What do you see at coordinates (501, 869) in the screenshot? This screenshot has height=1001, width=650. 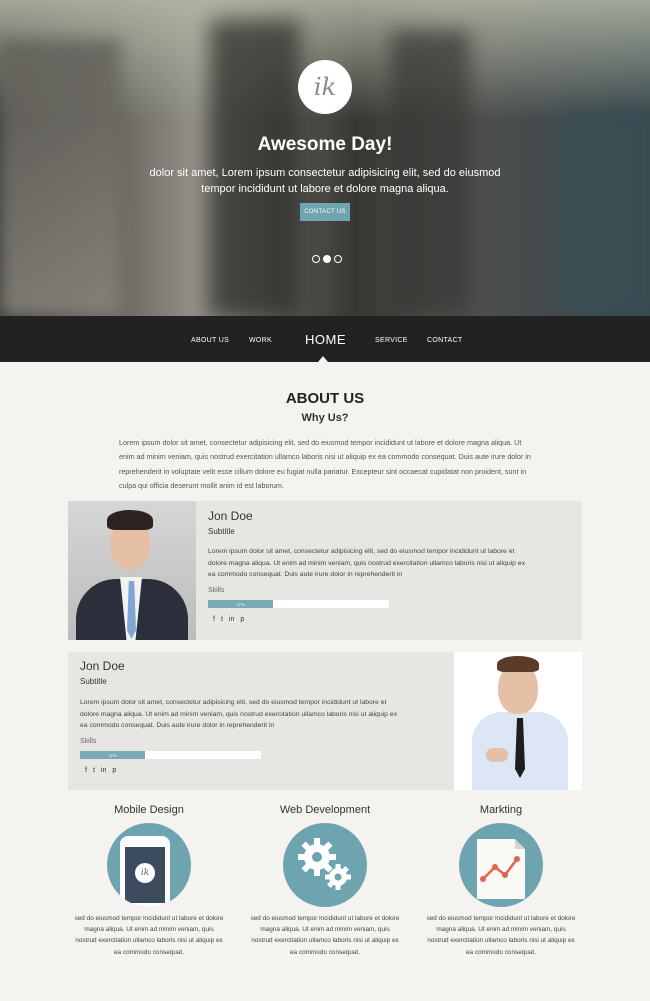 I see `chart-document-graphic` at bounding box center [501, 869].